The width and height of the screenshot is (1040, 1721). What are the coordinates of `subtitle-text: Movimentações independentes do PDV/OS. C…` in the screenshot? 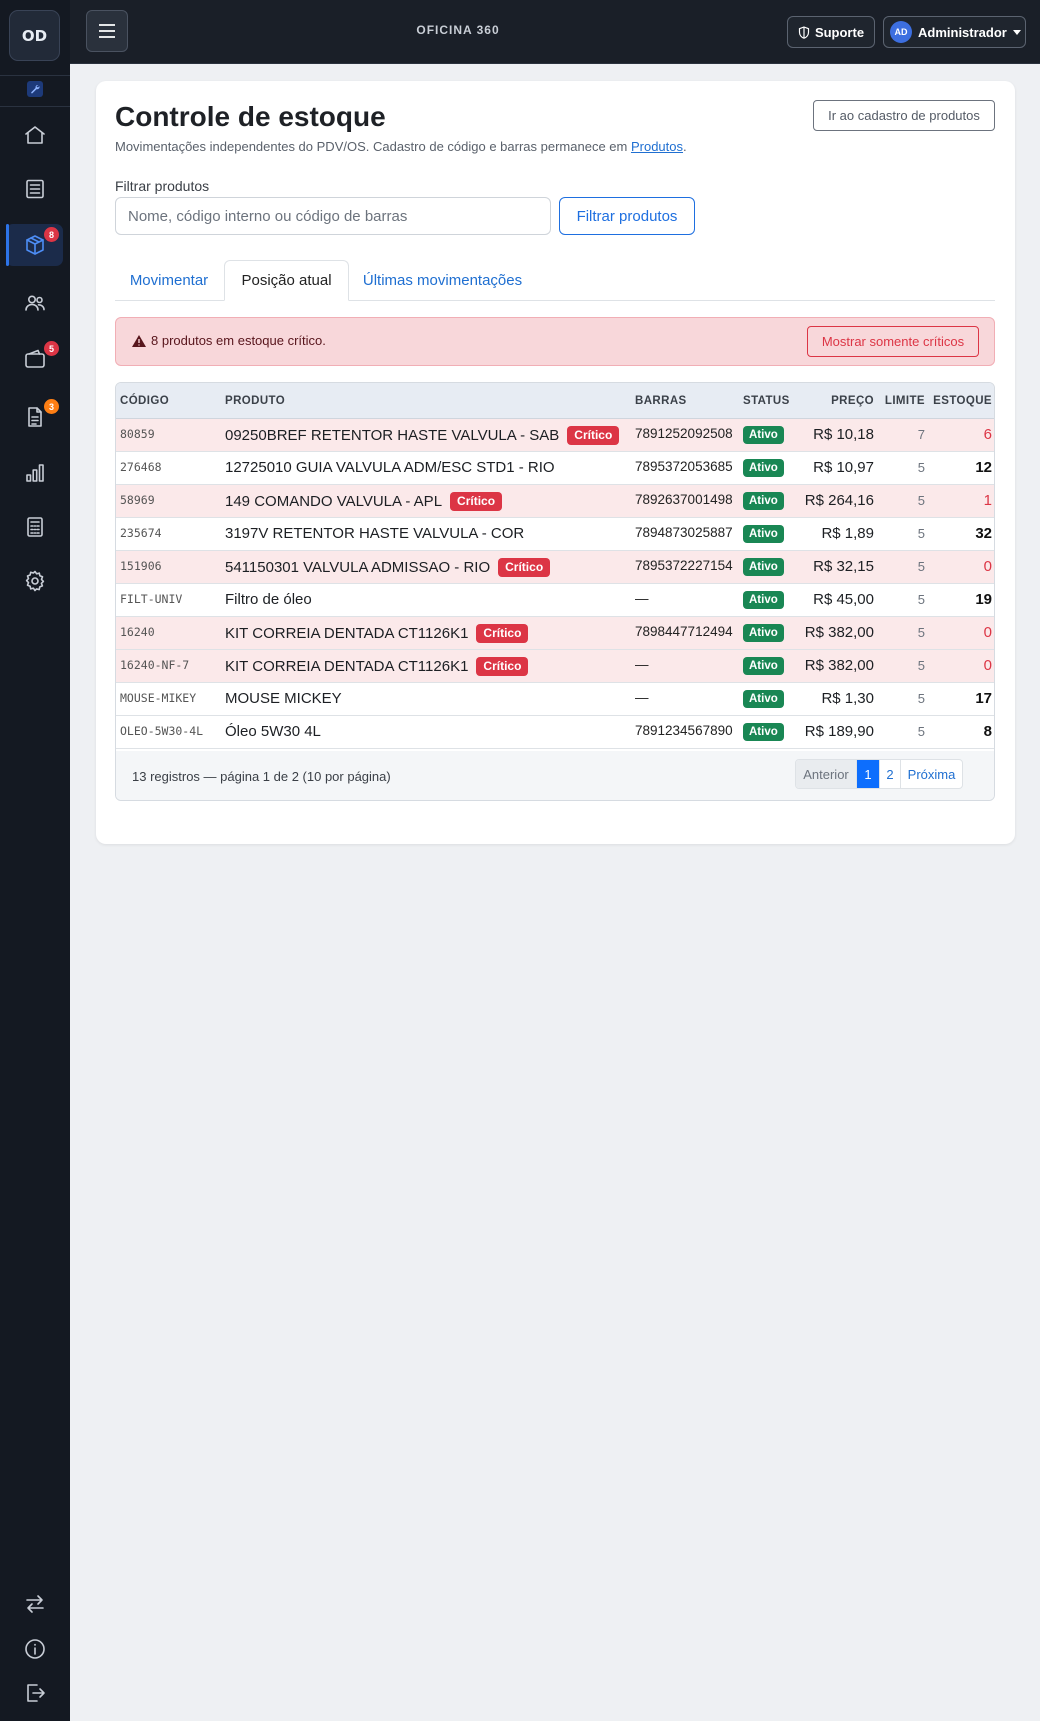 It's located at (373, 146).